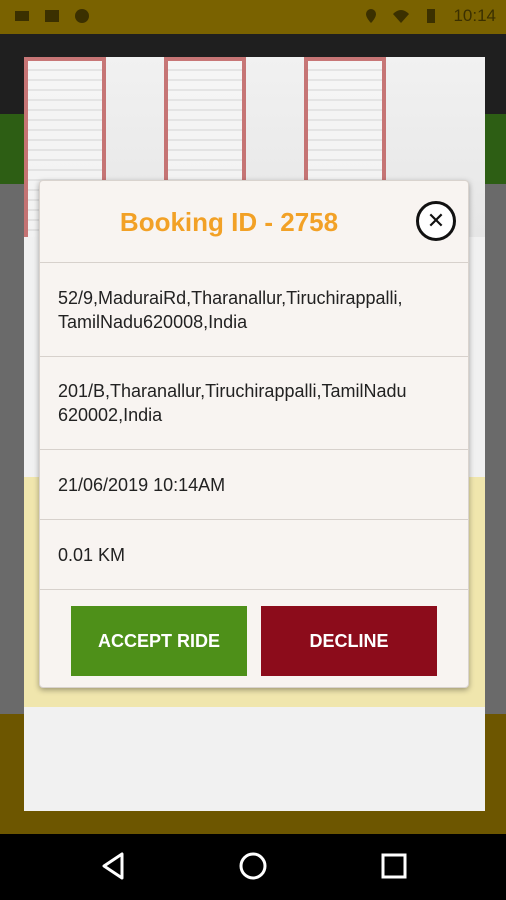 The height and width of the screenshot is (900, 506). I want to click on booking-date-time: 21/06/2019 10:14AM, so click(142, 484).